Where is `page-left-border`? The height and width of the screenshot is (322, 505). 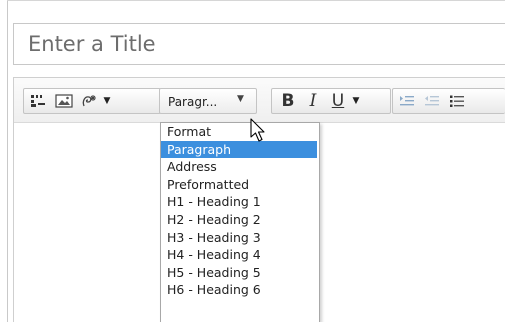 page-left-border is located at coordinates (7, 161).